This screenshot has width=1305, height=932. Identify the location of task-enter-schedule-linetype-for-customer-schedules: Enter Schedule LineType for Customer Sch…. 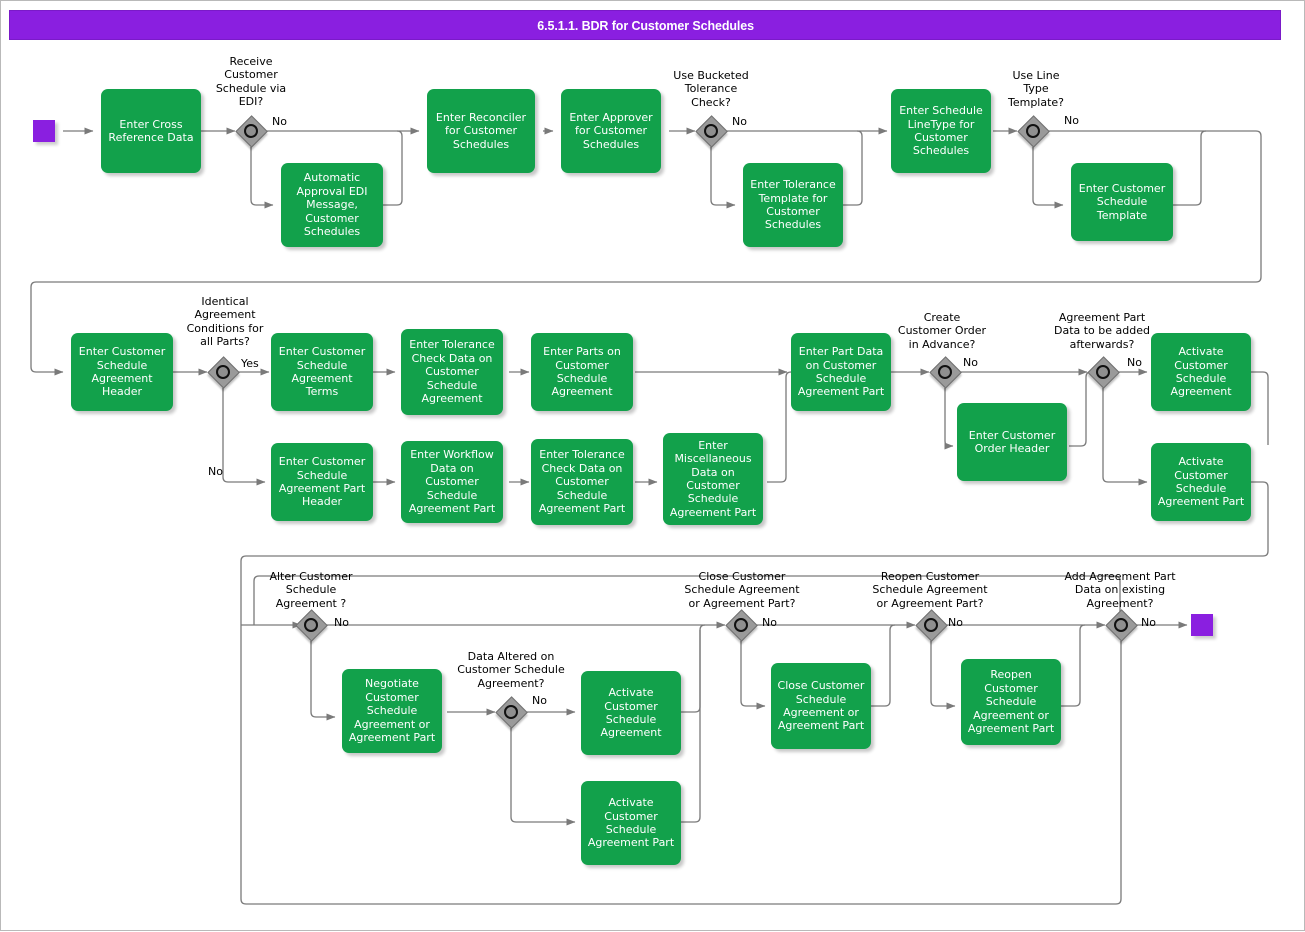
(941, 131).